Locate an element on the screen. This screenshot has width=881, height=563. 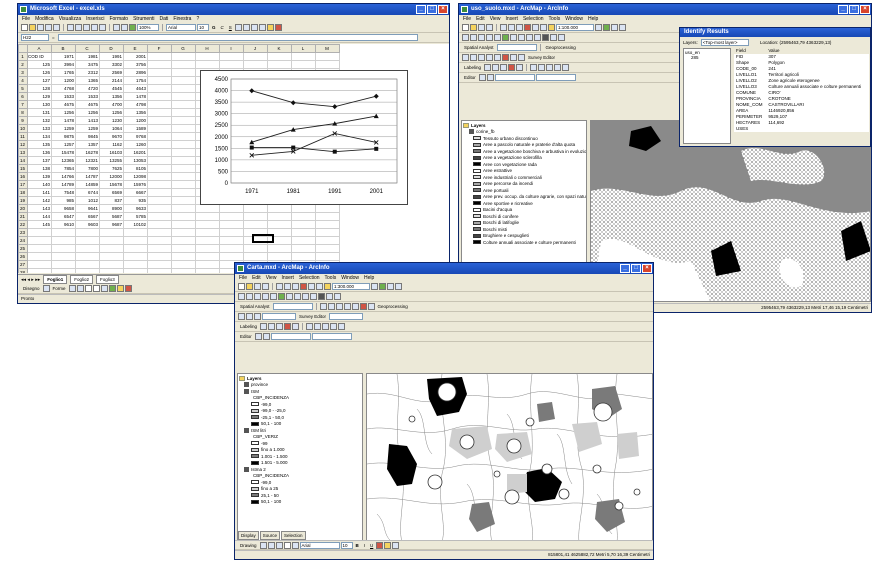
grid-cell: 6547 is located at coordinates (63, 216).